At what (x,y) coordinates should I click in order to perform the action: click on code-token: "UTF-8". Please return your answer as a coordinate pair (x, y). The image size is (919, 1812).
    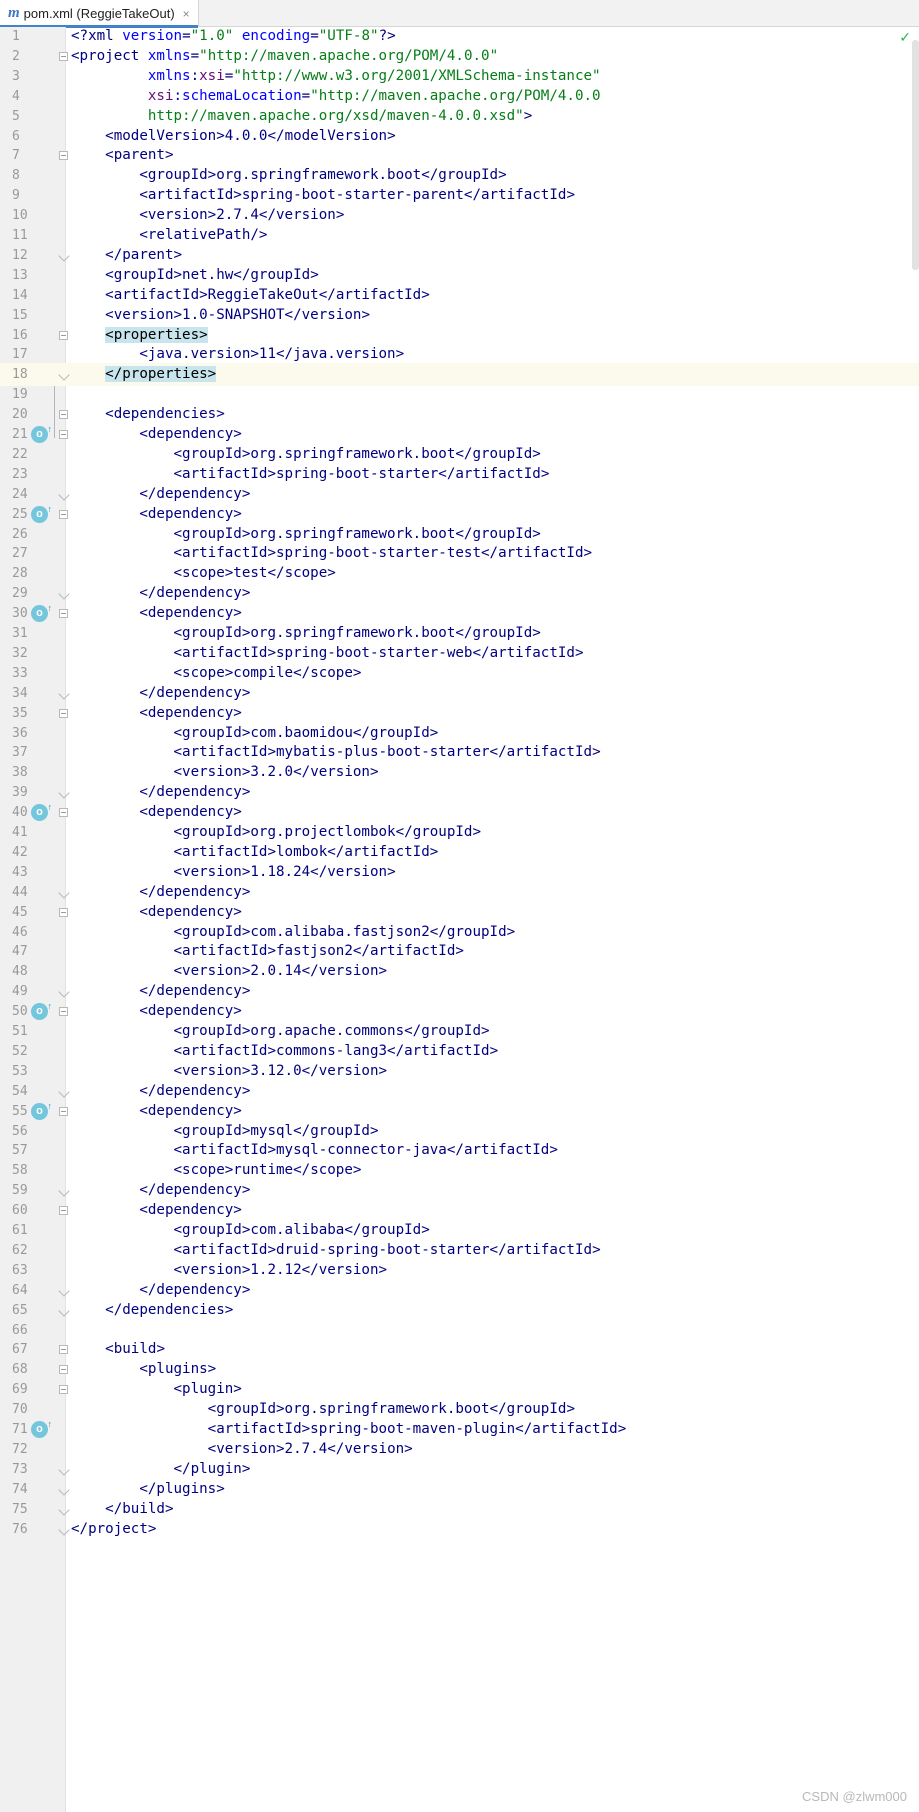
    Looking at the image, I should click on (348, 36).